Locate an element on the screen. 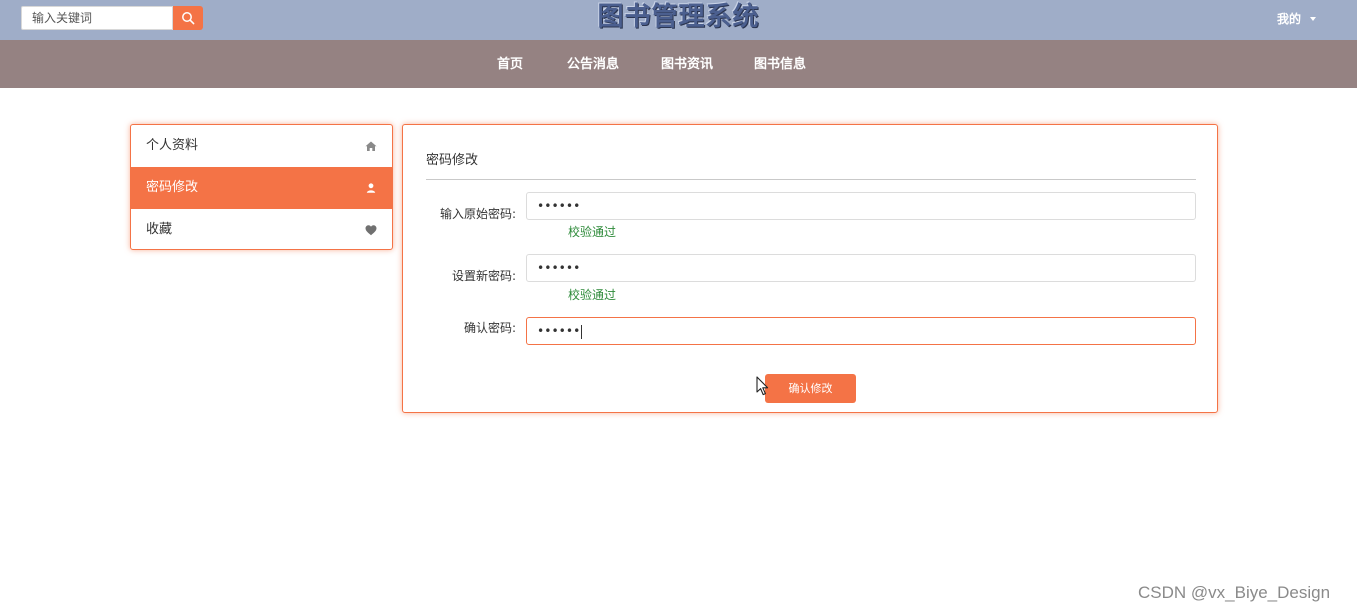  confirm-password-label: 确认密码: is located at coordinates (489, 328).